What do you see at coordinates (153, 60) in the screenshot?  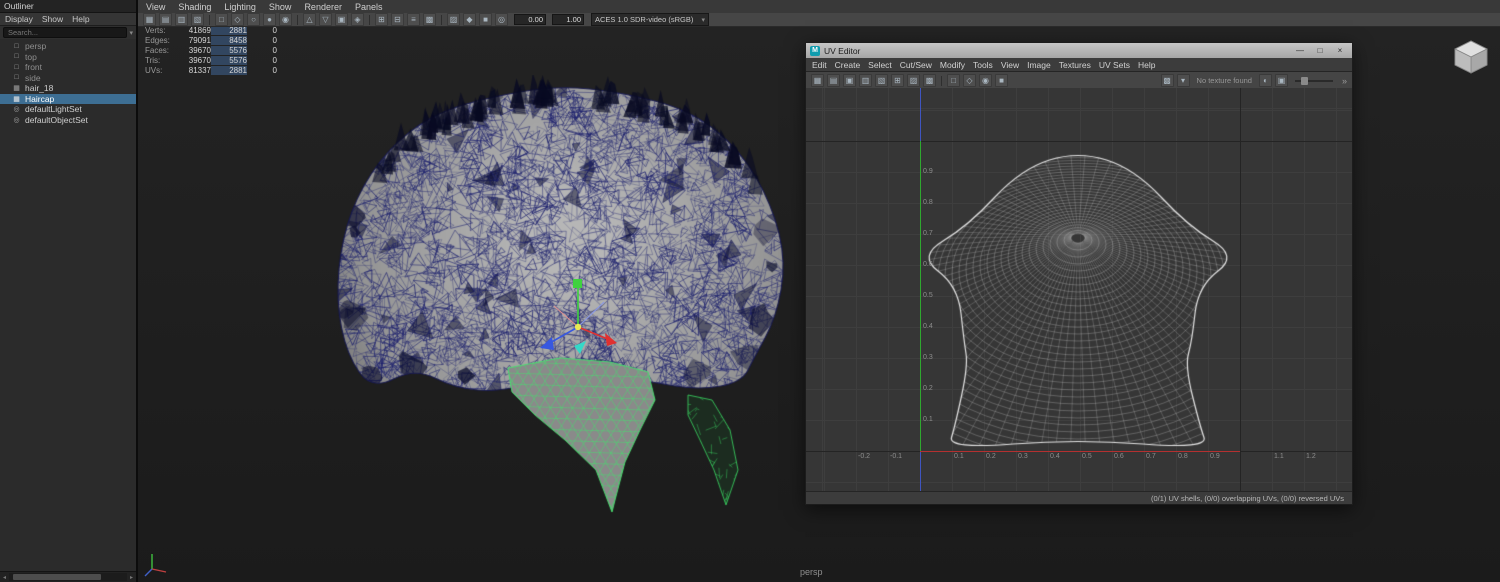 I see `hud-label: Tris:` at bounding box center [153, 60].